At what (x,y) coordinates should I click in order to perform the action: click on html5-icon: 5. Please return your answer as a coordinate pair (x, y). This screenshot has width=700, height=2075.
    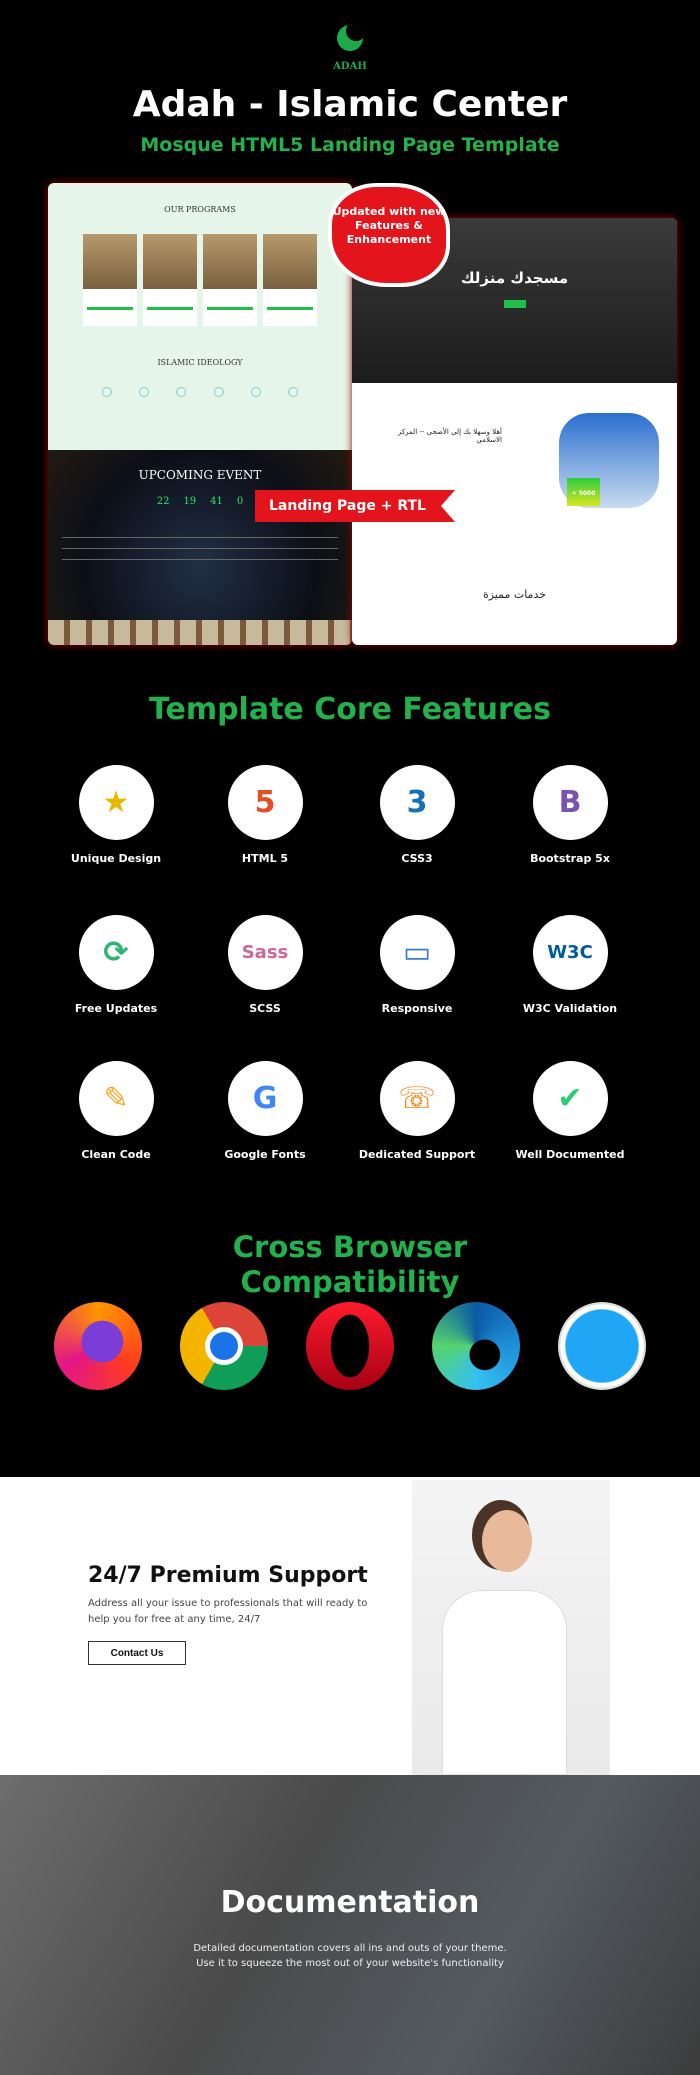
    Looking at the image, I should click on (265, 802).